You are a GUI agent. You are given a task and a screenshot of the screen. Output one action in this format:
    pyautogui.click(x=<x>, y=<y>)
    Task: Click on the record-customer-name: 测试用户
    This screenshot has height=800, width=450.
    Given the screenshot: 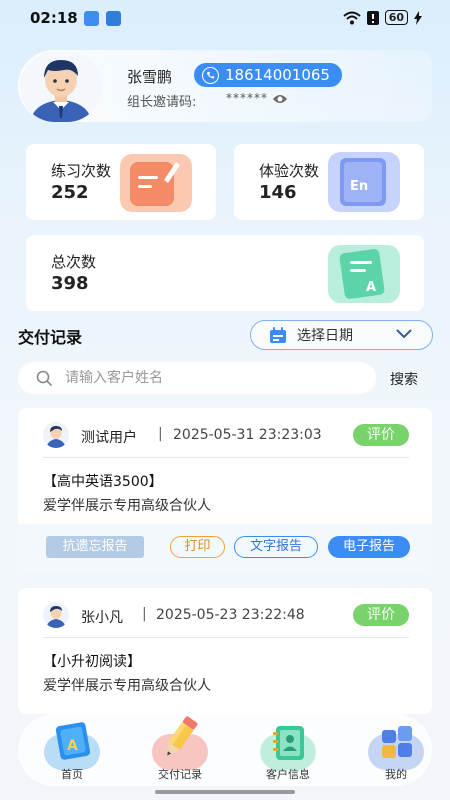 What is the action you would take?
    pyautogui.click(x=109, y=438)
    